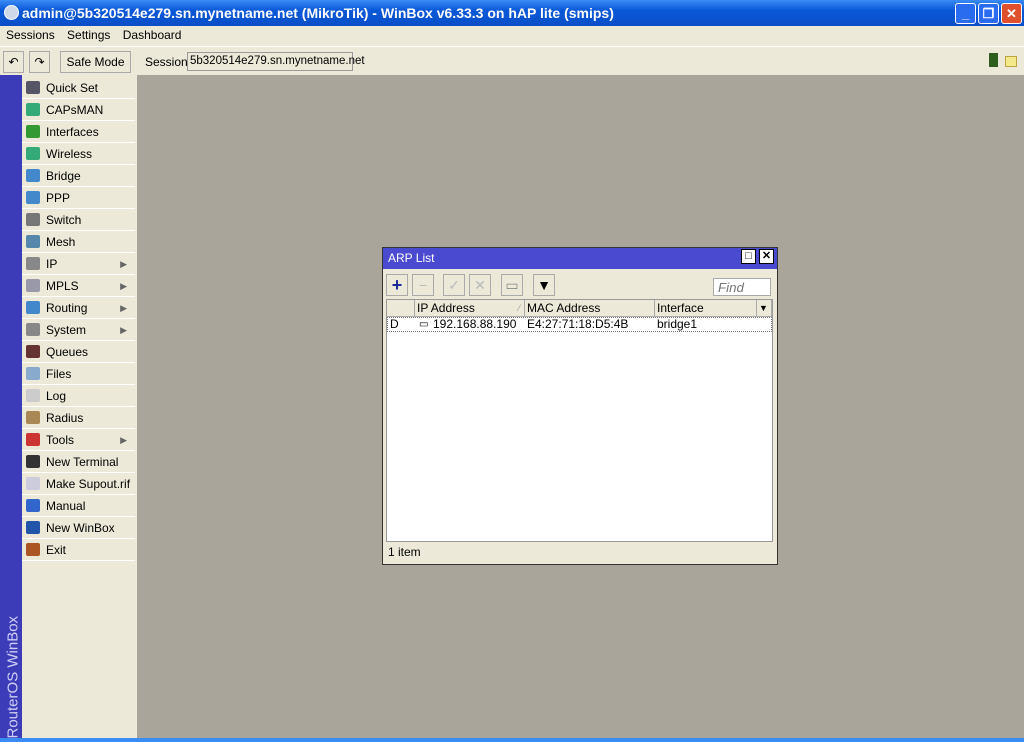 The width and height of the screenshot is (1024, 742). What do you see at coordinates (168, 62) in the screenshot?
I see `session-label: Session:` at bounding box center [168, 62].